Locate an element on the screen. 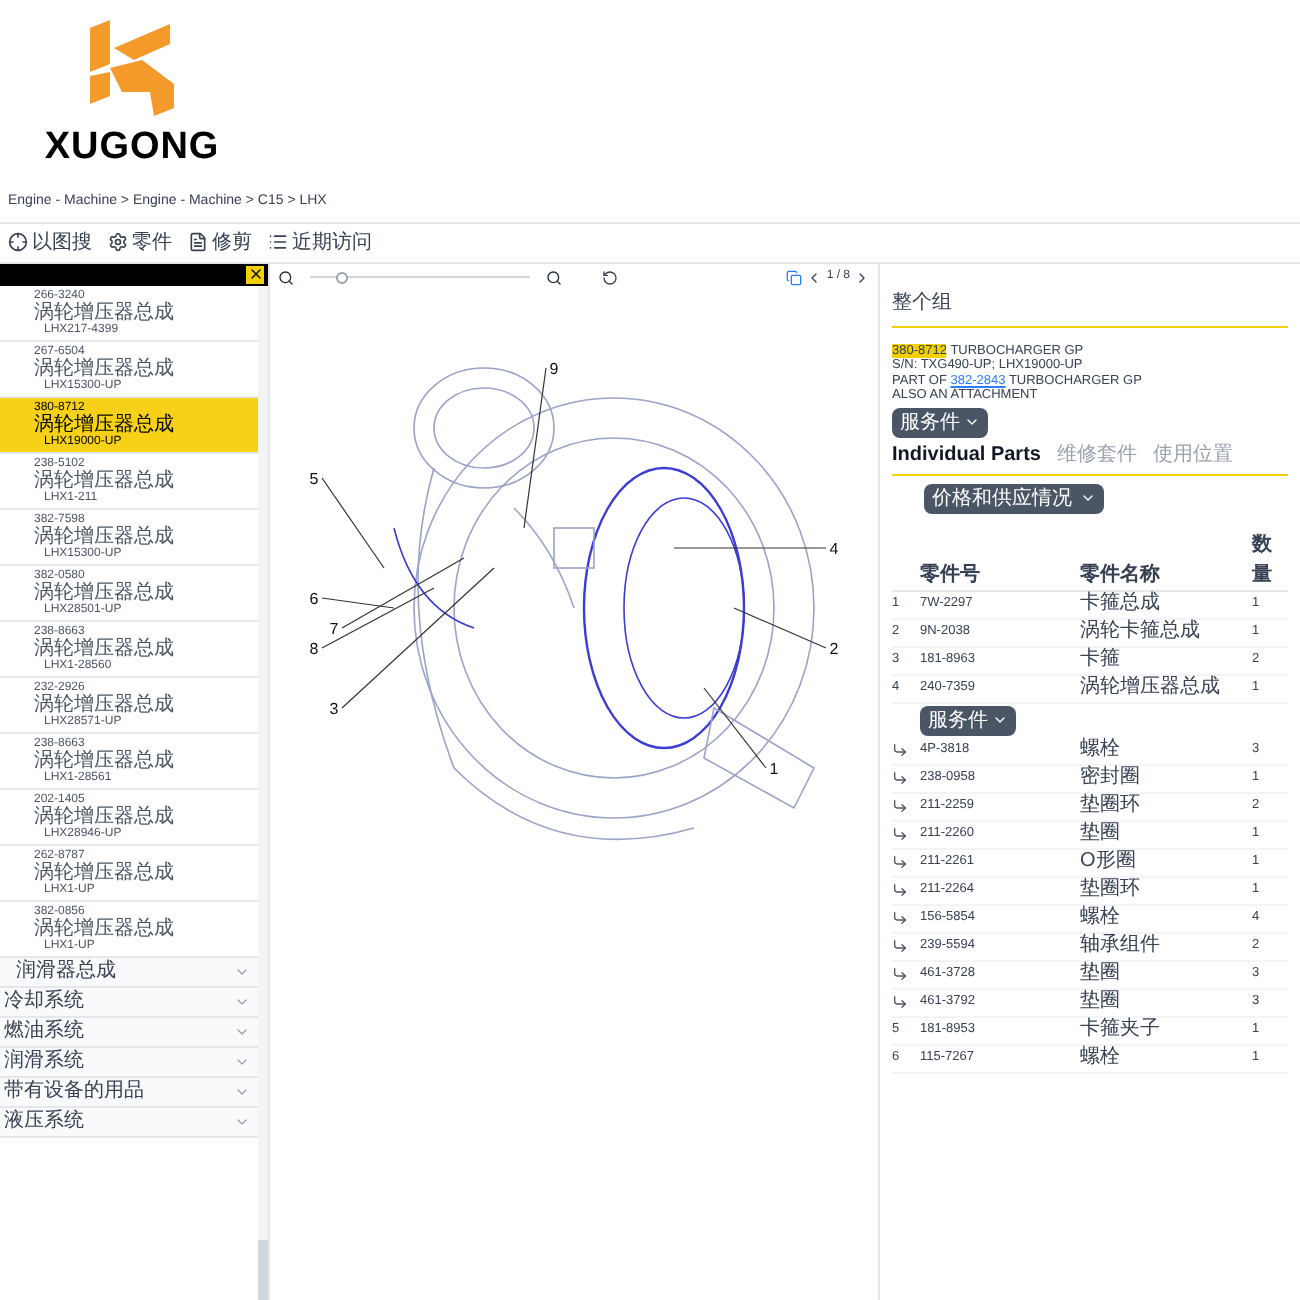  category-row: 冷却系统 is located at coordinates (129, 1002).